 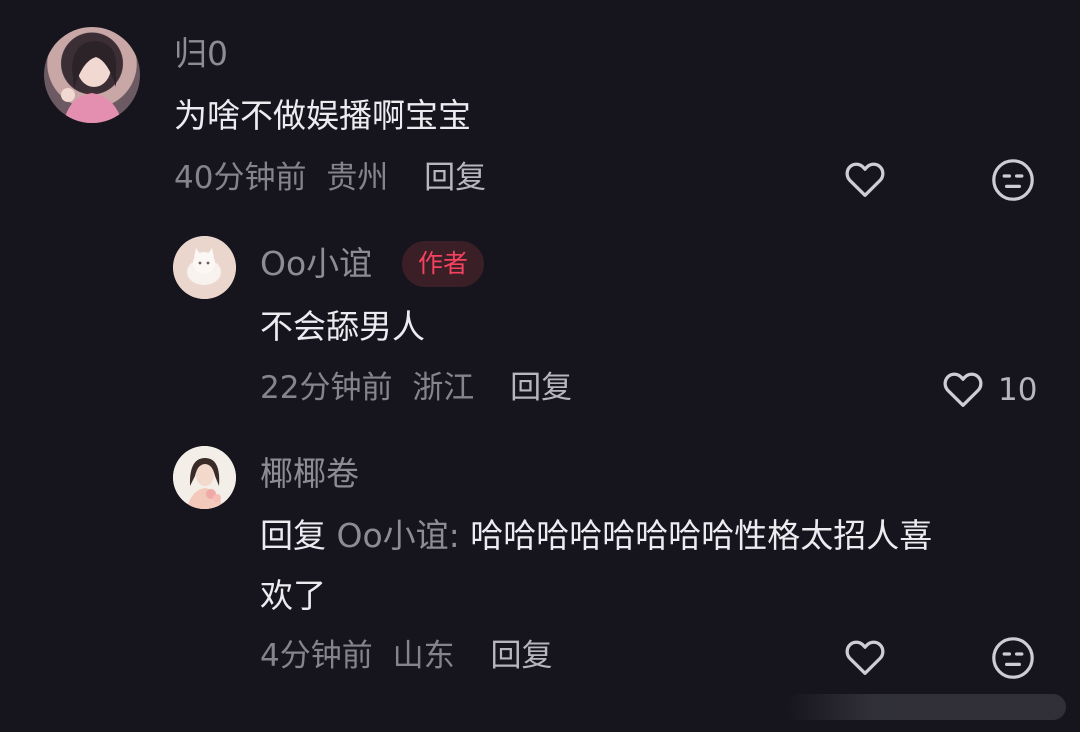 I want to click on reply-prefix: 回复, so click(x=293, y=535).